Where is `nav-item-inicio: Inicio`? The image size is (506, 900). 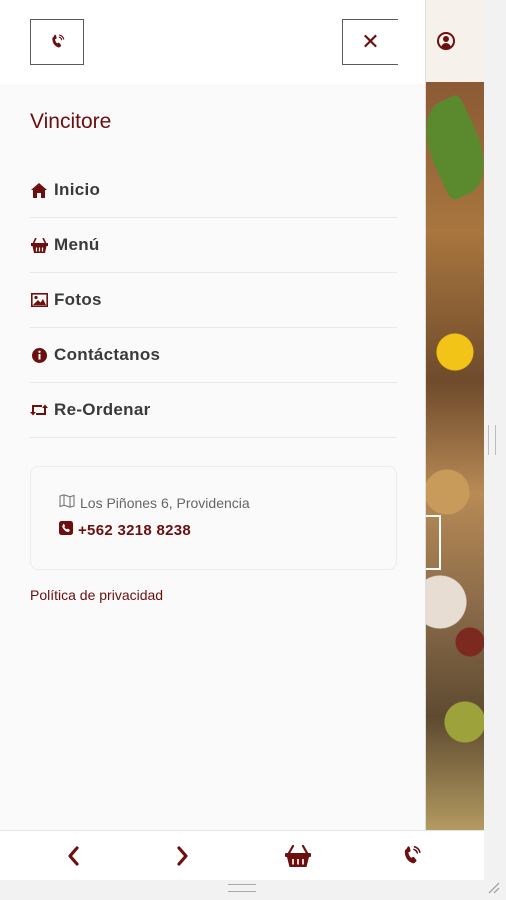
nav-item-inicio: Inicio is located at coordinates (213, 190).